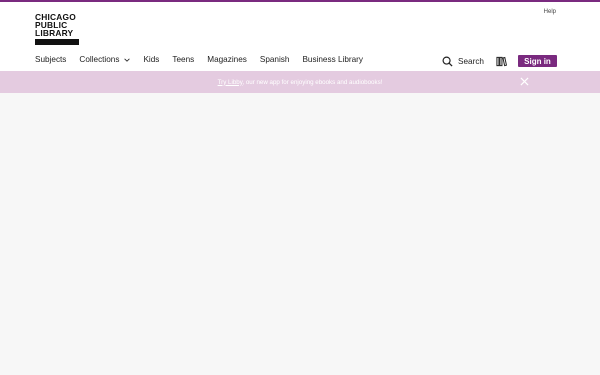  I want to click on nav-item-label: Collections, so click(99, 59).